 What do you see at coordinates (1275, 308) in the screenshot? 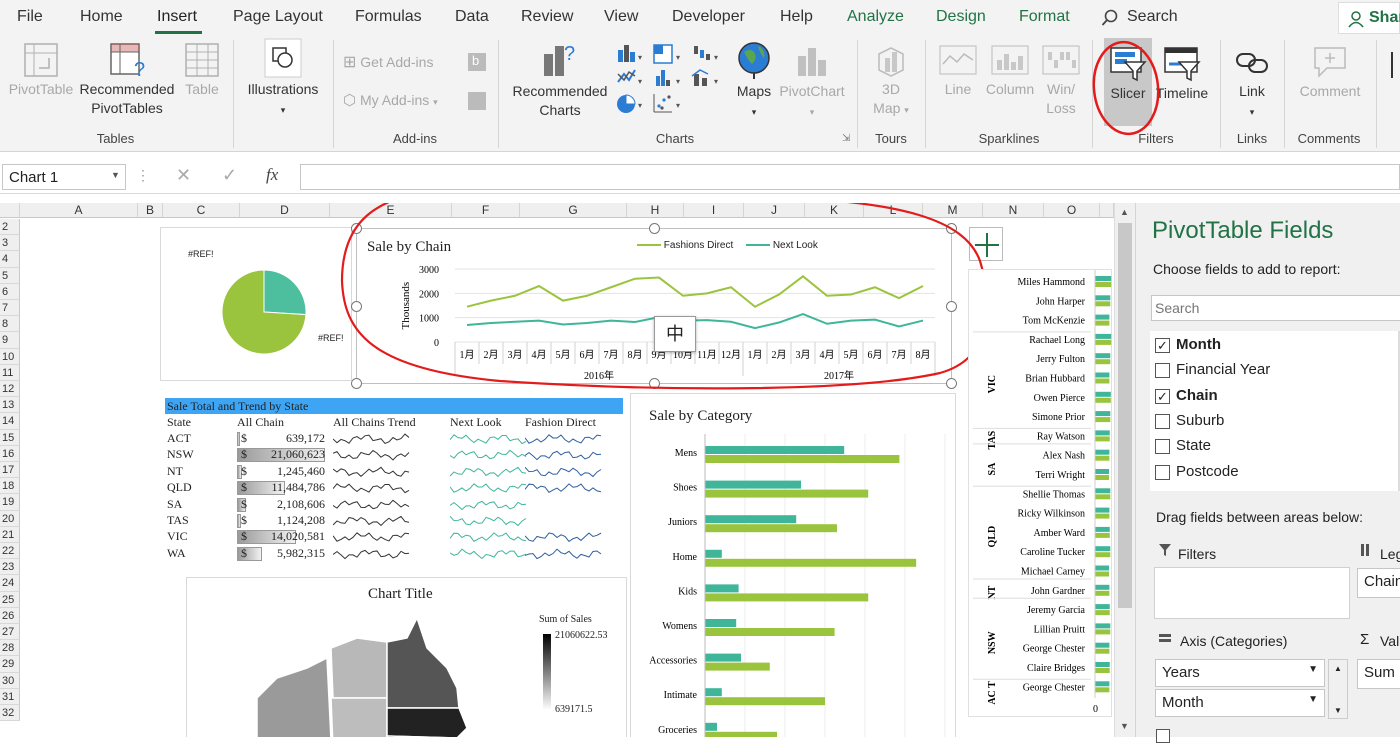
I see `field-search-input` at bounding box center [1275, 308].